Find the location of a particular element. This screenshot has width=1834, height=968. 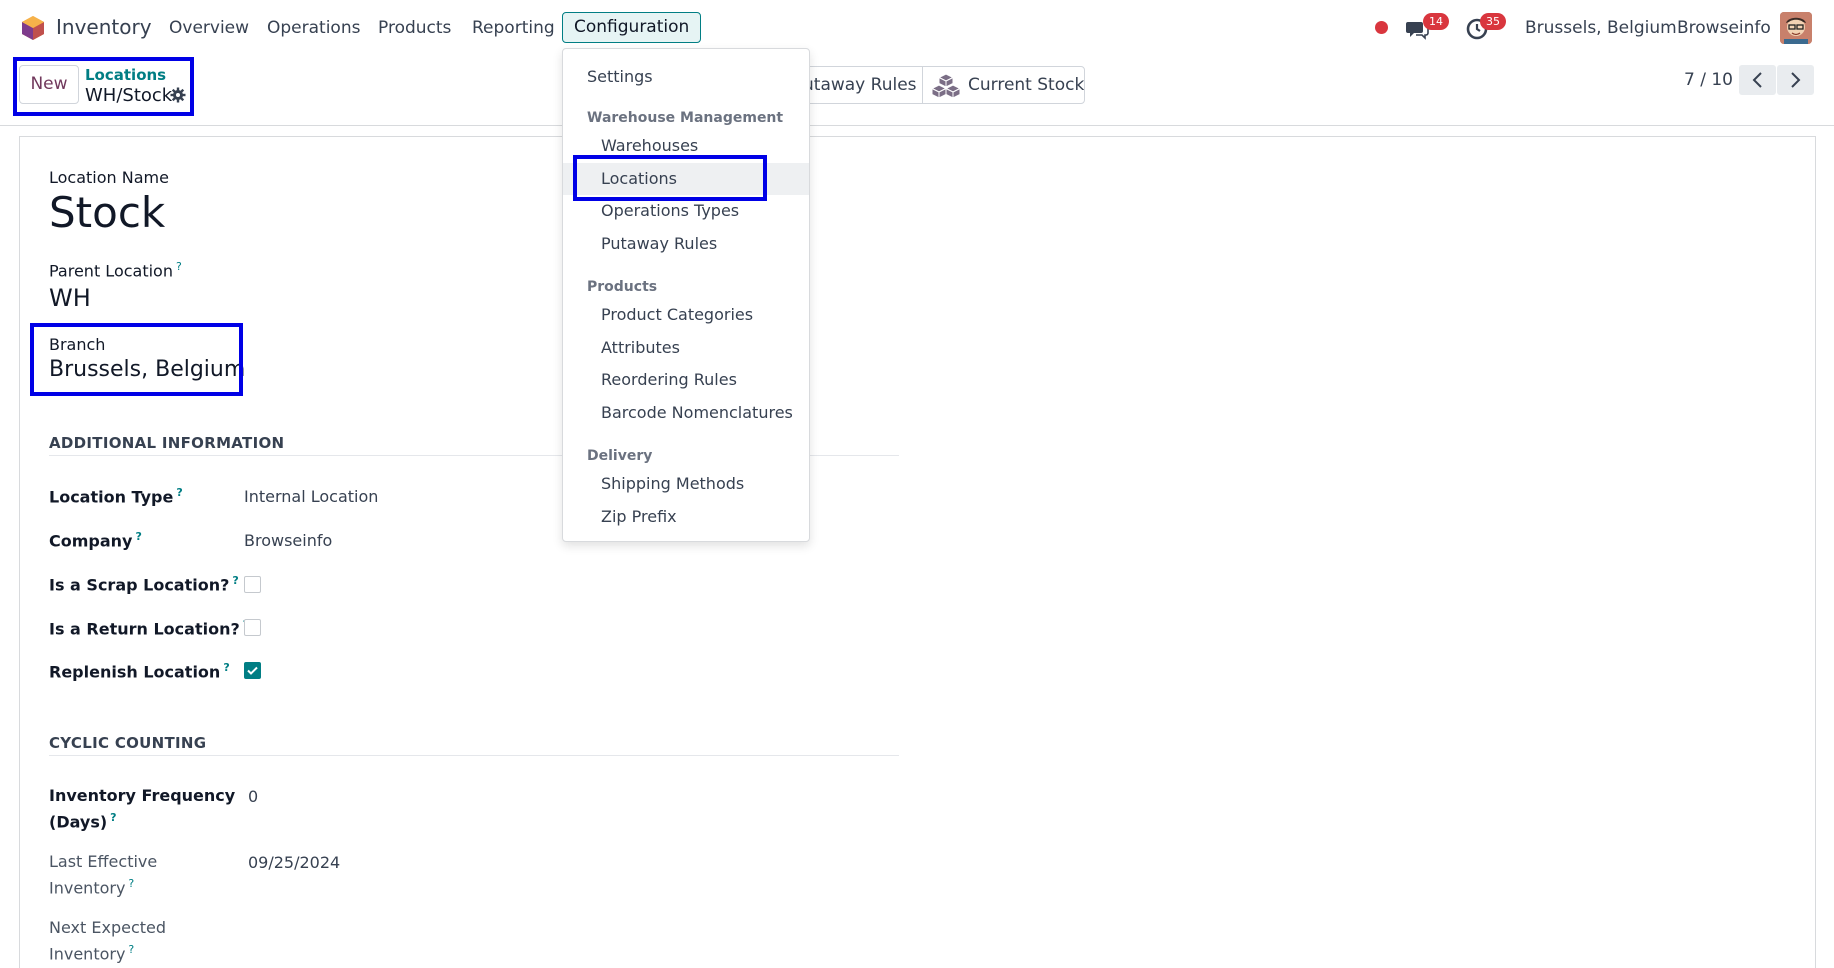

pager-previous-button is located at coordinates (1757, 80).